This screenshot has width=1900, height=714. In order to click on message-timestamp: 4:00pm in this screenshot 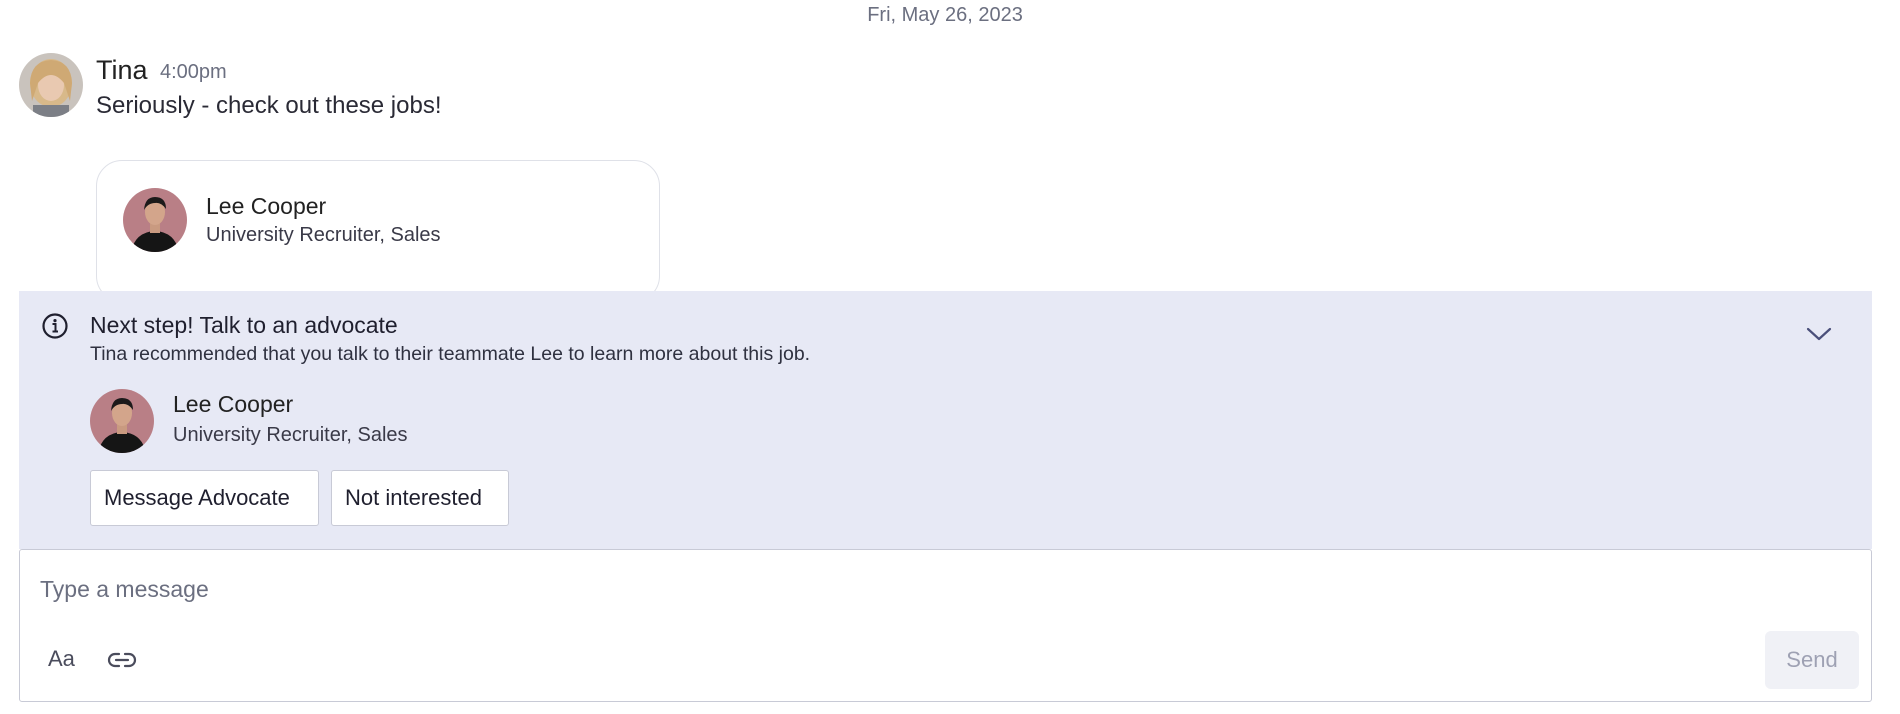, I will do `click(193, 72)`.